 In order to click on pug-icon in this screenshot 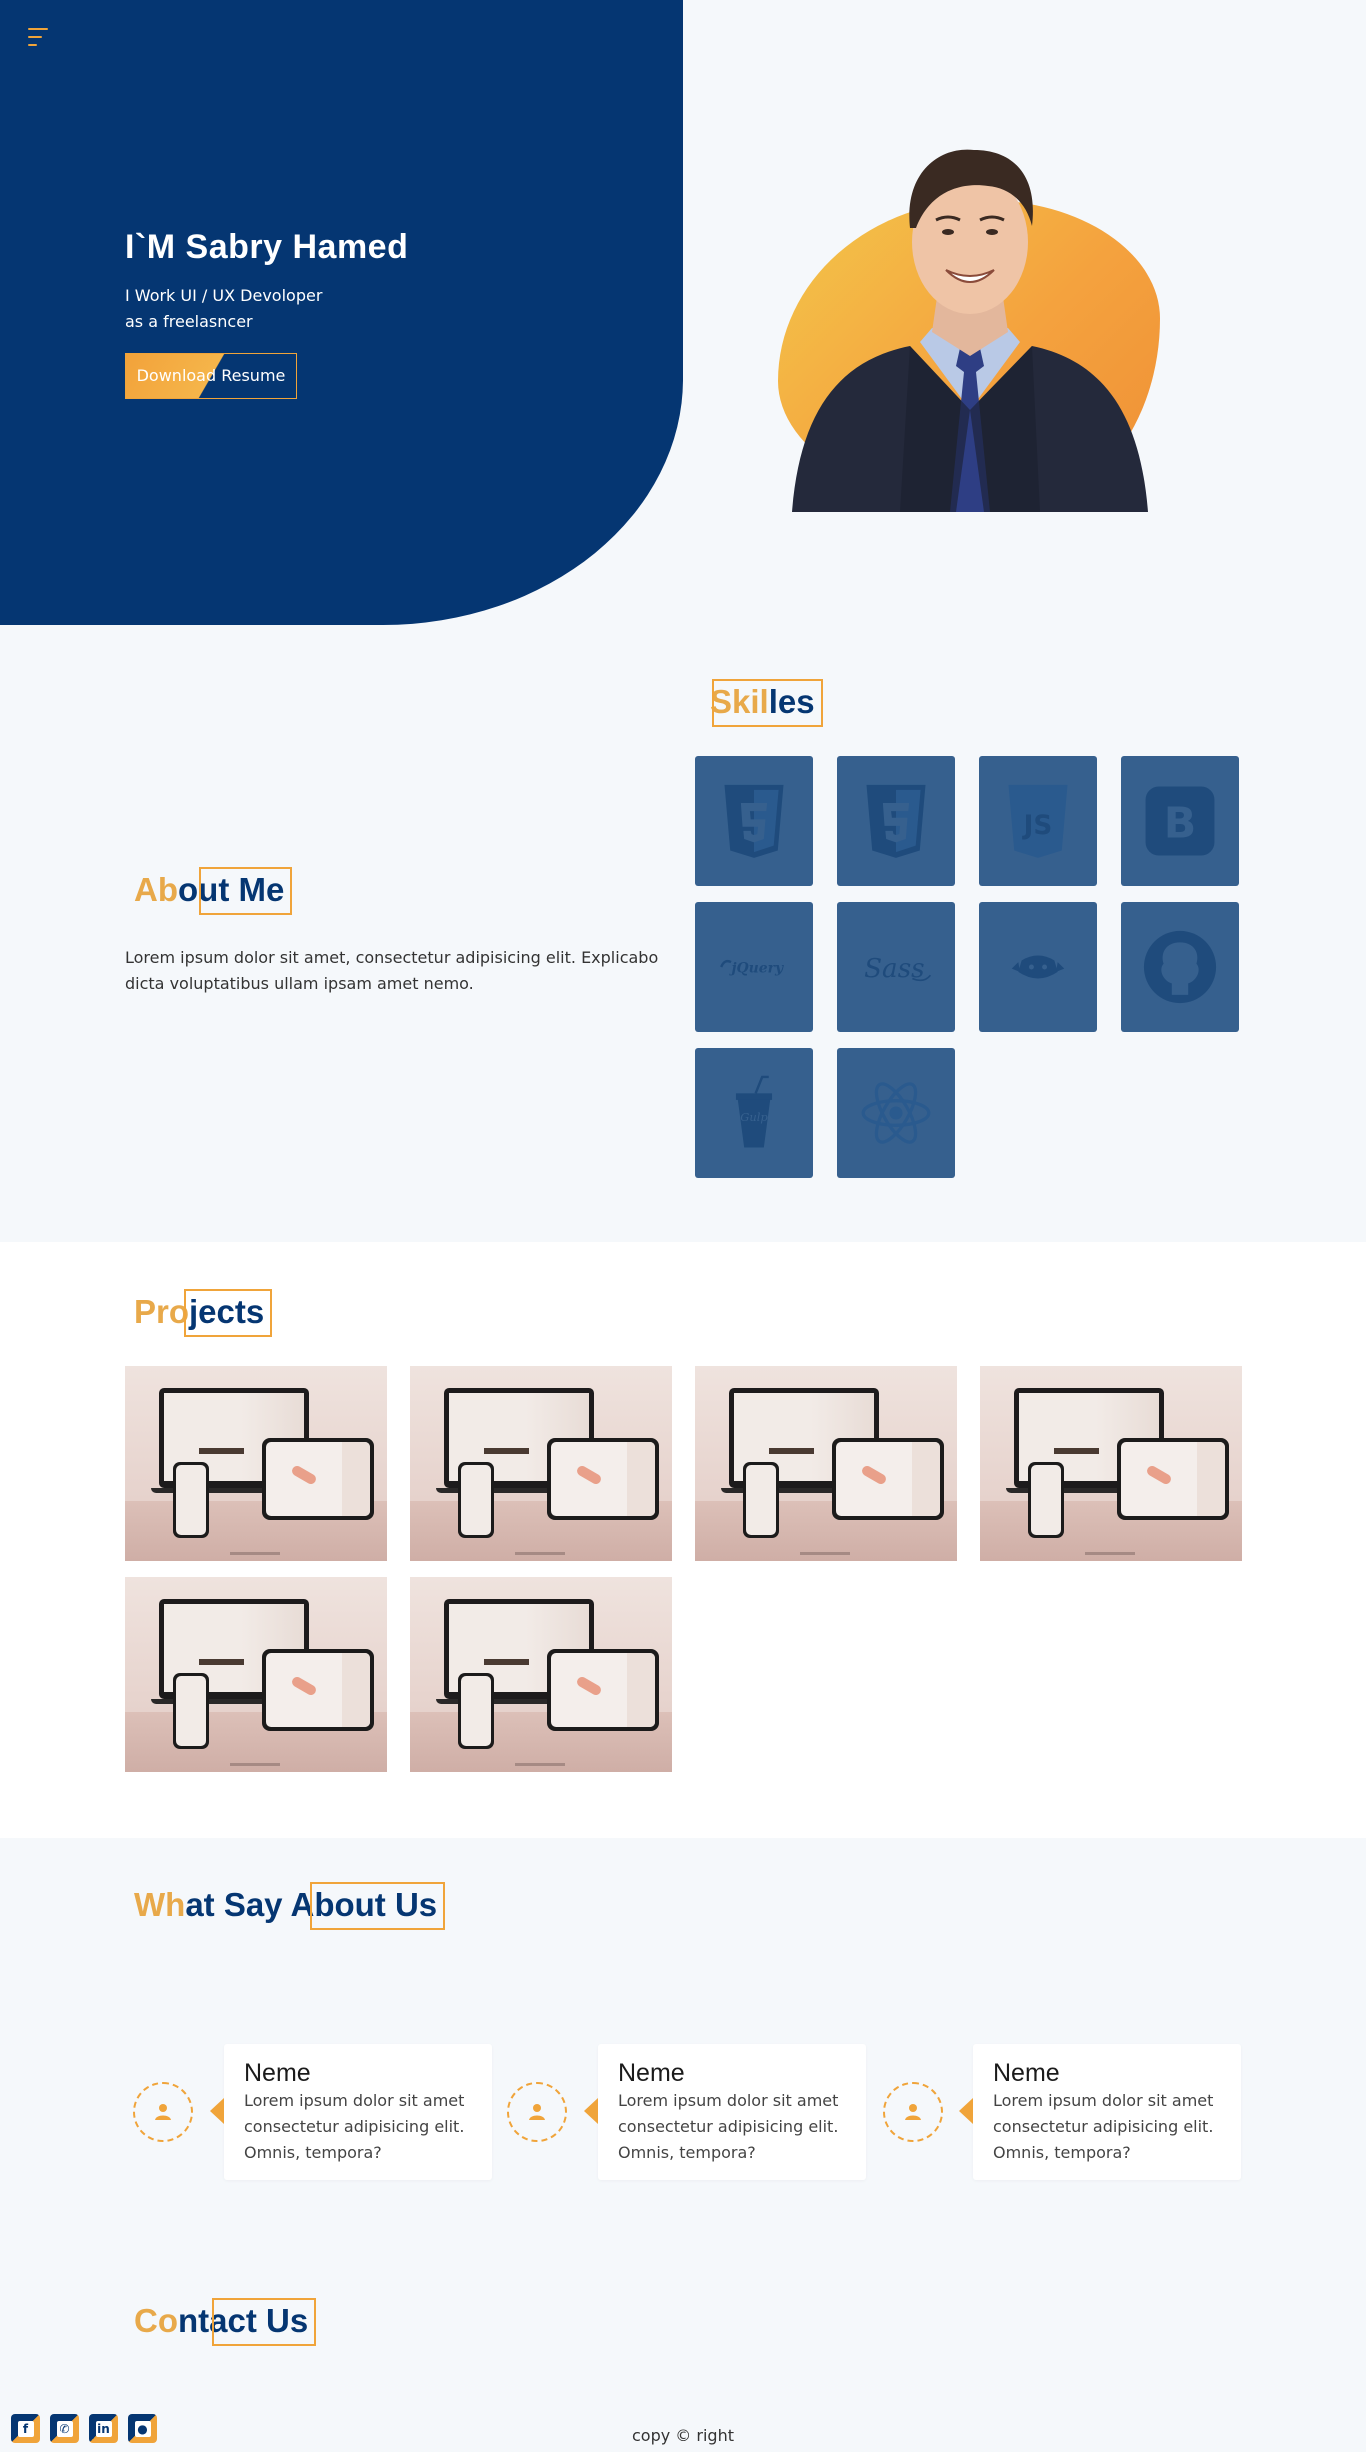, I will do `click(1038, 967)`.